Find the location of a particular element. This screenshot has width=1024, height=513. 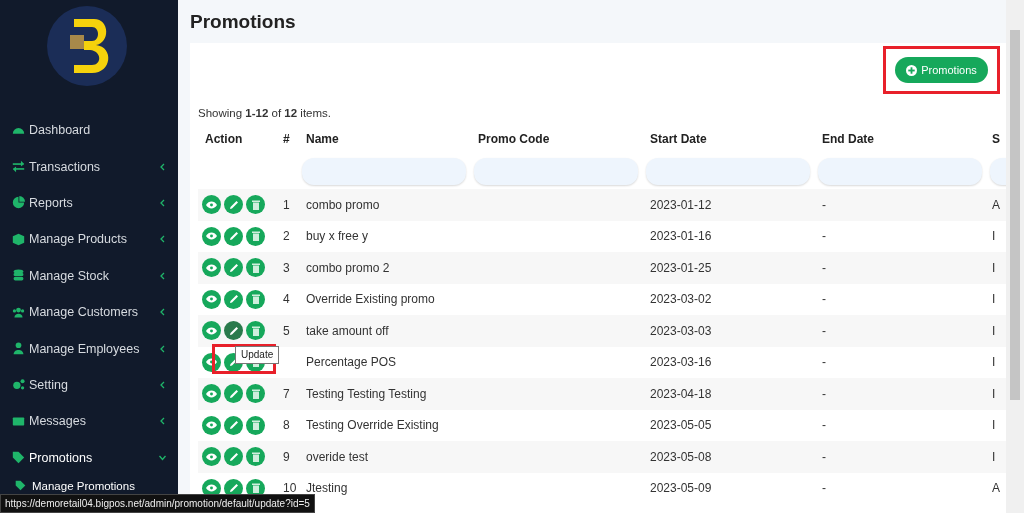

table-cell: Testing Testing Testing is located at coordinates (366, 393).